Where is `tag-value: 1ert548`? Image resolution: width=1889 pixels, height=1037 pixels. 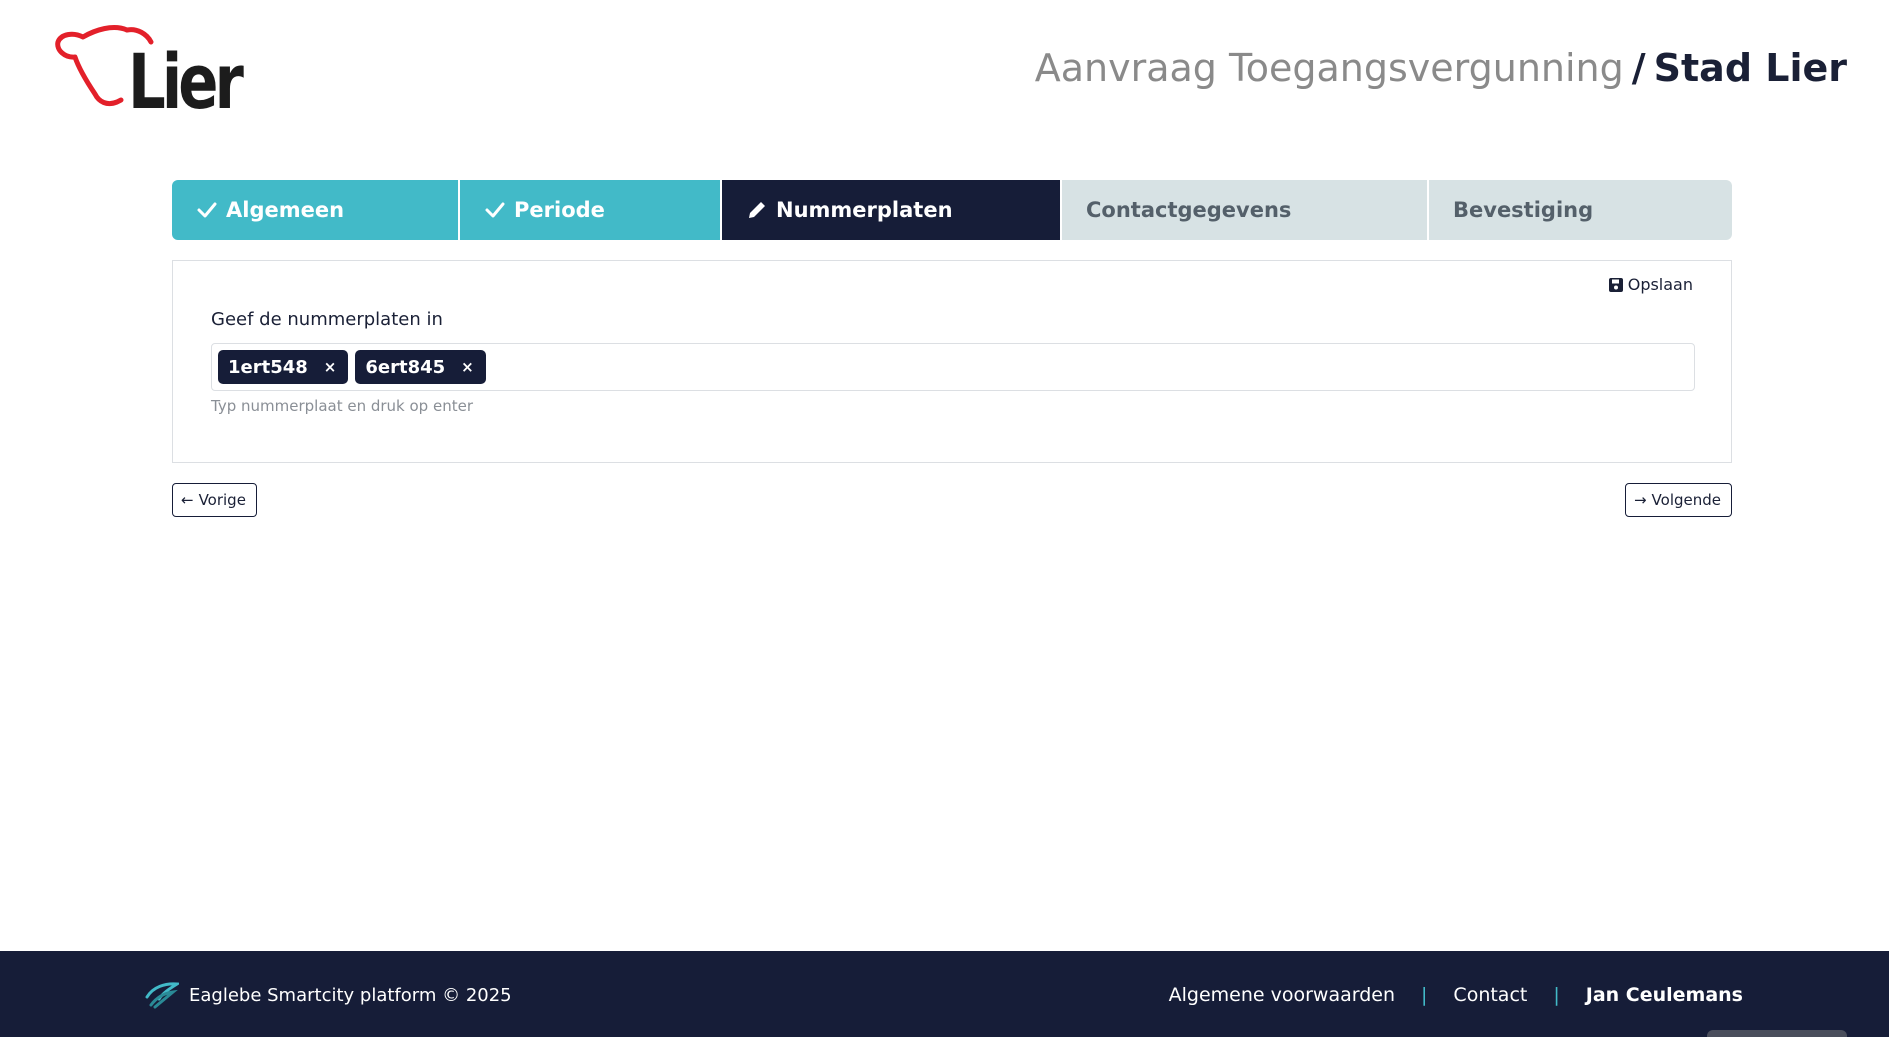 tag-value: 1ert548 is located at coordinates (268, 367).